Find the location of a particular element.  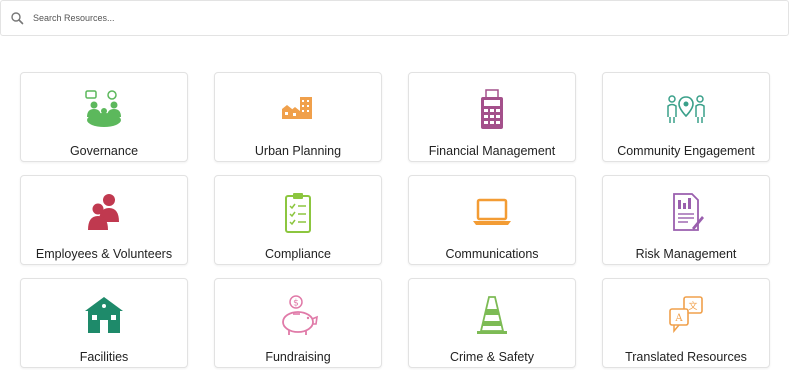

card-label: Employees & Volunteers is located at coordinates (104, 254).